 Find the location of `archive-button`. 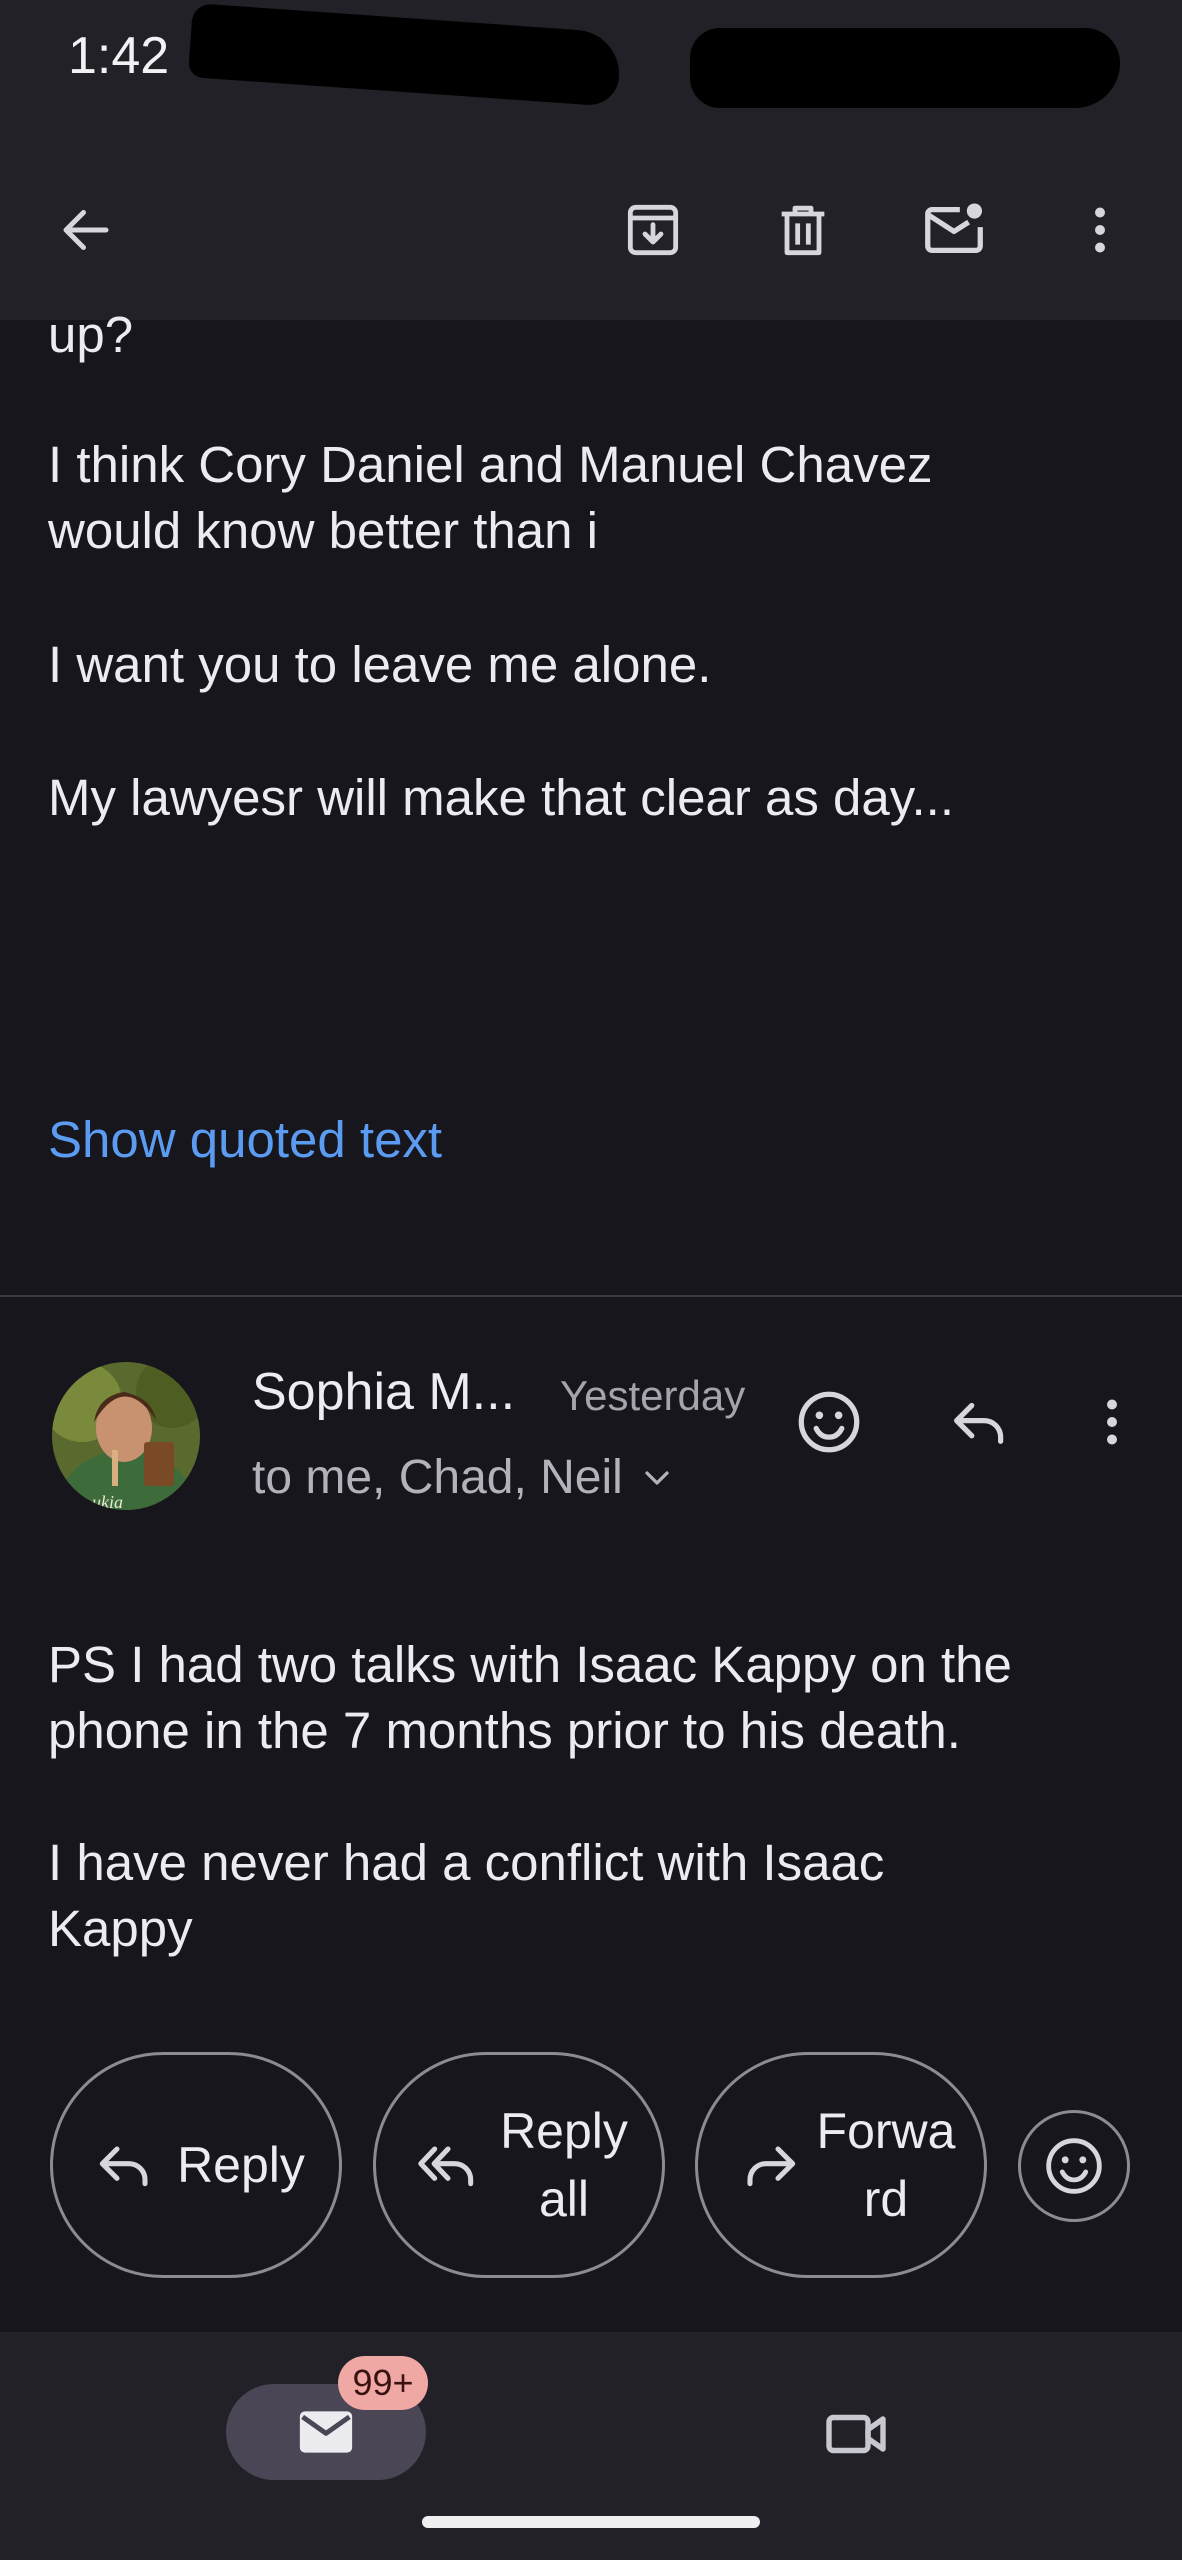

archive-button is located at coordinates (653, 230).